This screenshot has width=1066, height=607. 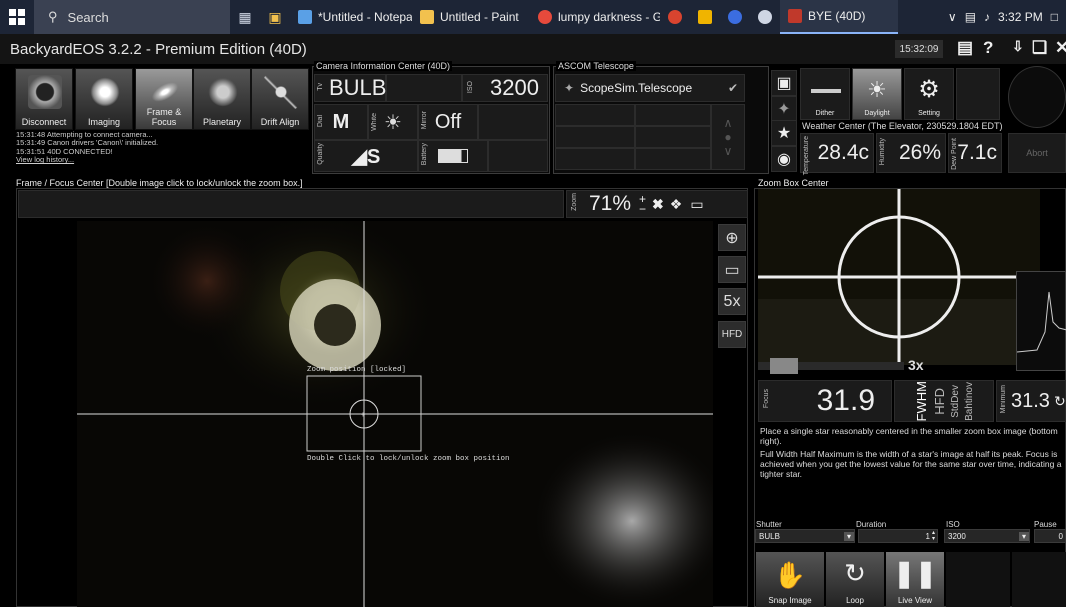 I want to click on slew-up-icon: ∧, so click(x=728, y=123).